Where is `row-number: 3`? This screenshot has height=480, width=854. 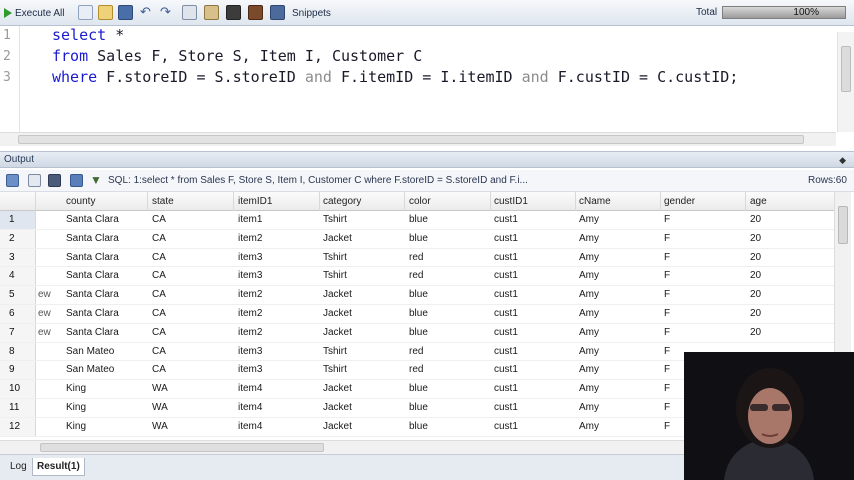
row-number: 3 is located at coordinates (18, 257).